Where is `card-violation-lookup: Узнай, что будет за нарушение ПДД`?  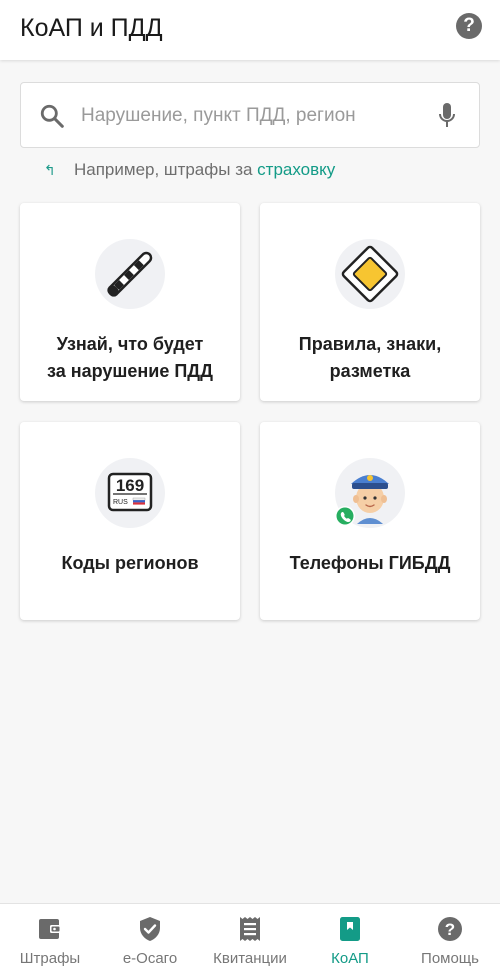 card-violation-lookup: Узнай, что будет за нарушение ПДД is located at coordinates (130, 302).